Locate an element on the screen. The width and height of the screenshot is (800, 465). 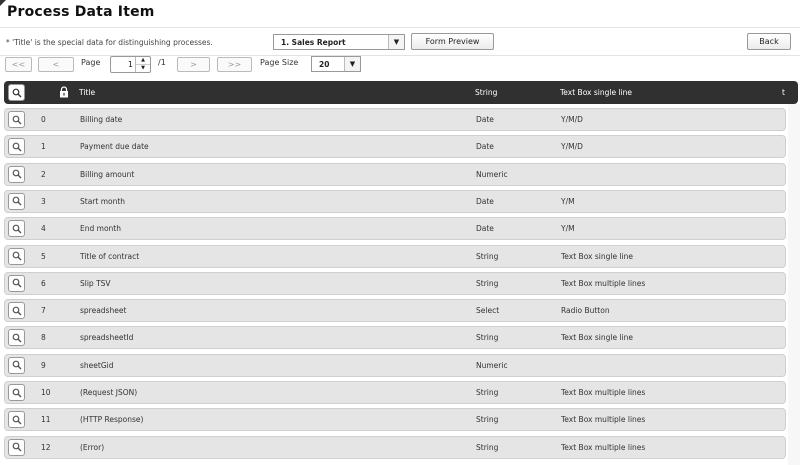
form-preview-button: Form Preview is located at coordinates (452, 41).